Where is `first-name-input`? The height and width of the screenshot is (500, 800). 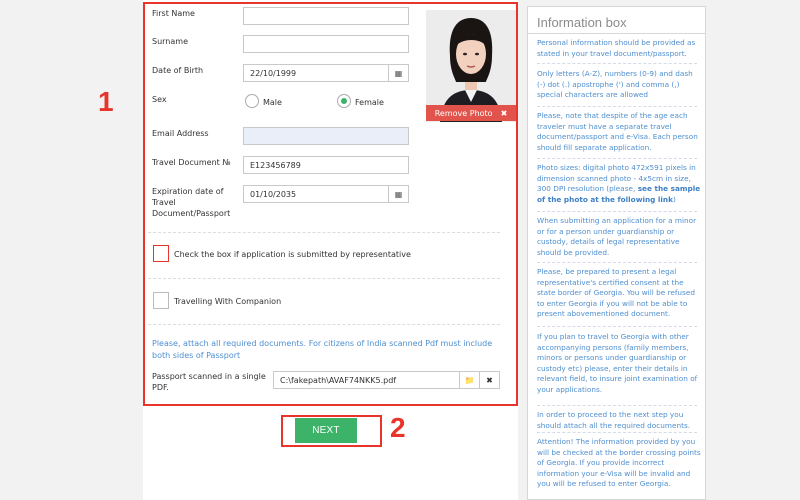
first-name-input is located at coordinates (326, 16).